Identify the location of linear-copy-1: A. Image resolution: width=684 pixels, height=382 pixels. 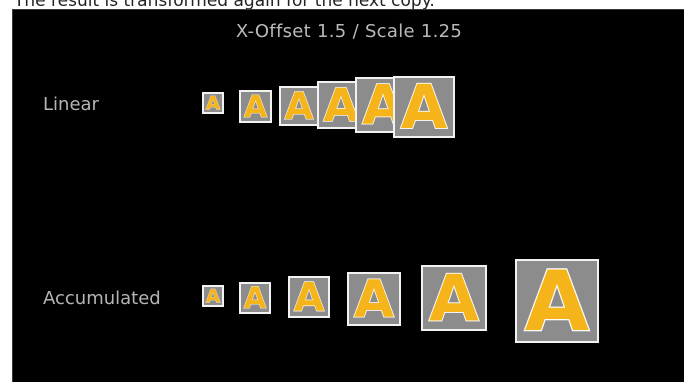
(213, 103).